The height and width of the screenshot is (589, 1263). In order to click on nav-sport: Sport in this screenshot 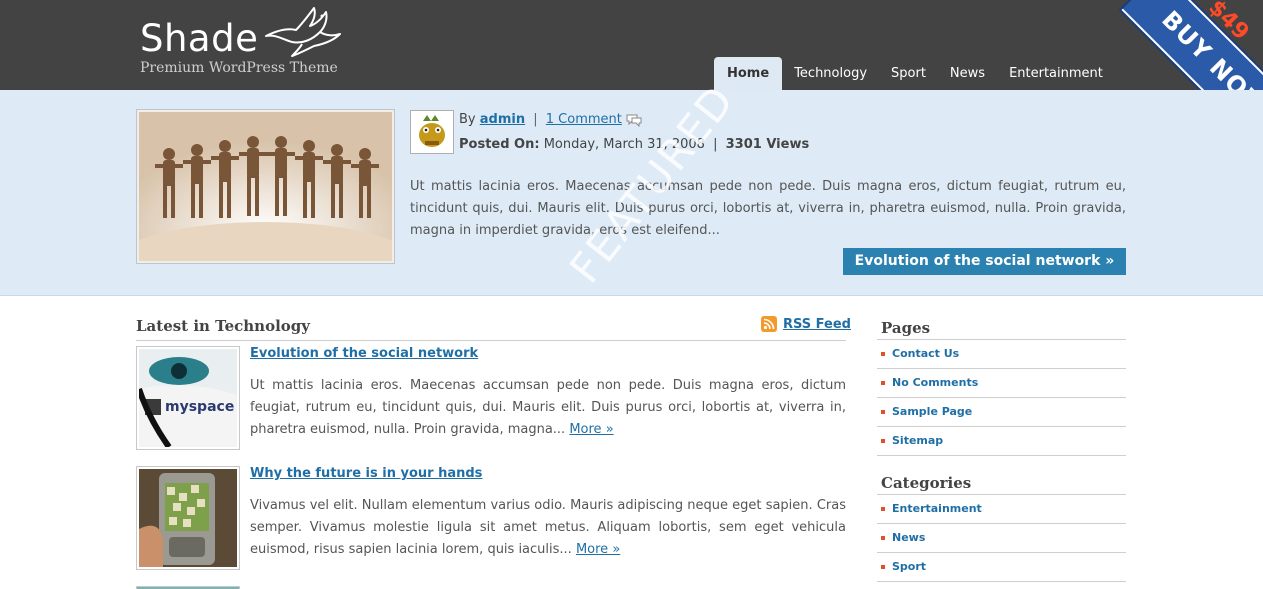, I will do `click(908, 73)`.